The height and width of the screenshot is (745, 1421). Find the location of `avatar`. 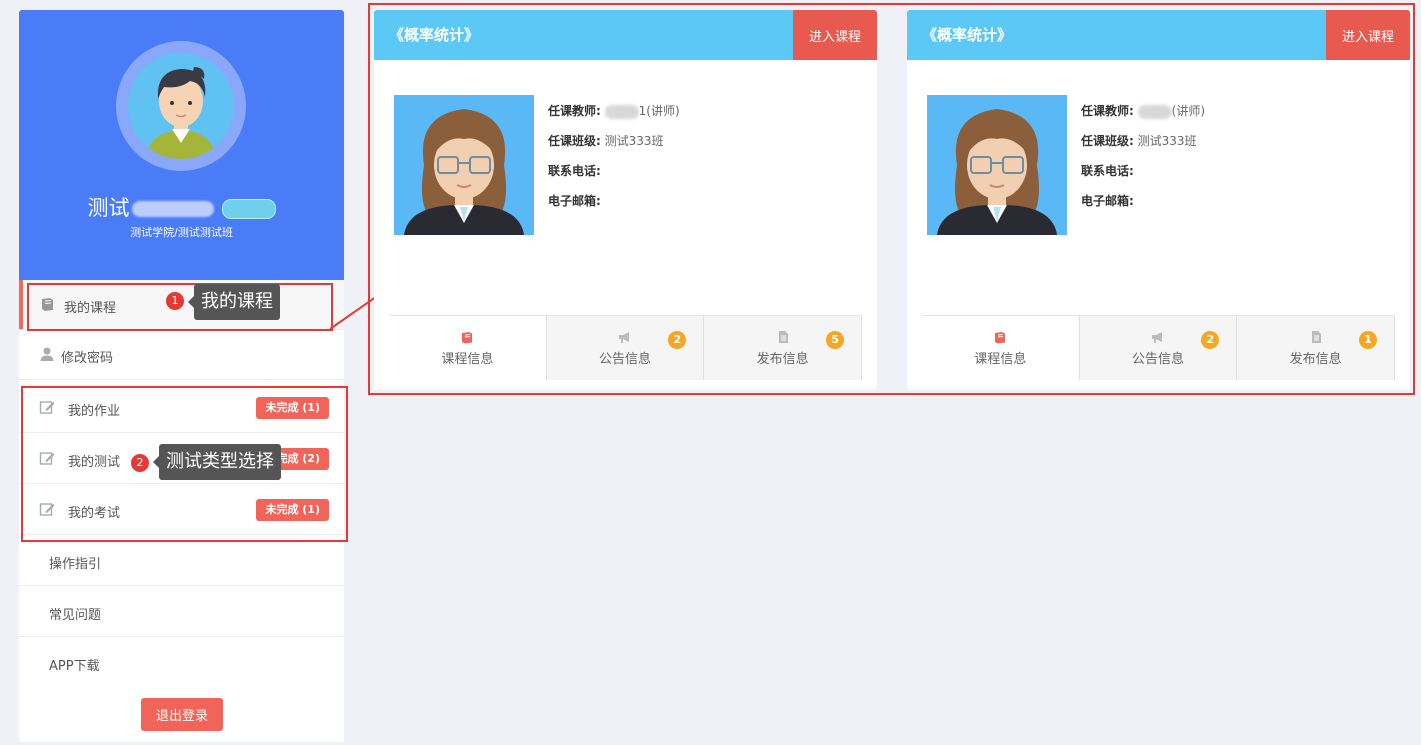

avatar is located at coordinates (181, 106).